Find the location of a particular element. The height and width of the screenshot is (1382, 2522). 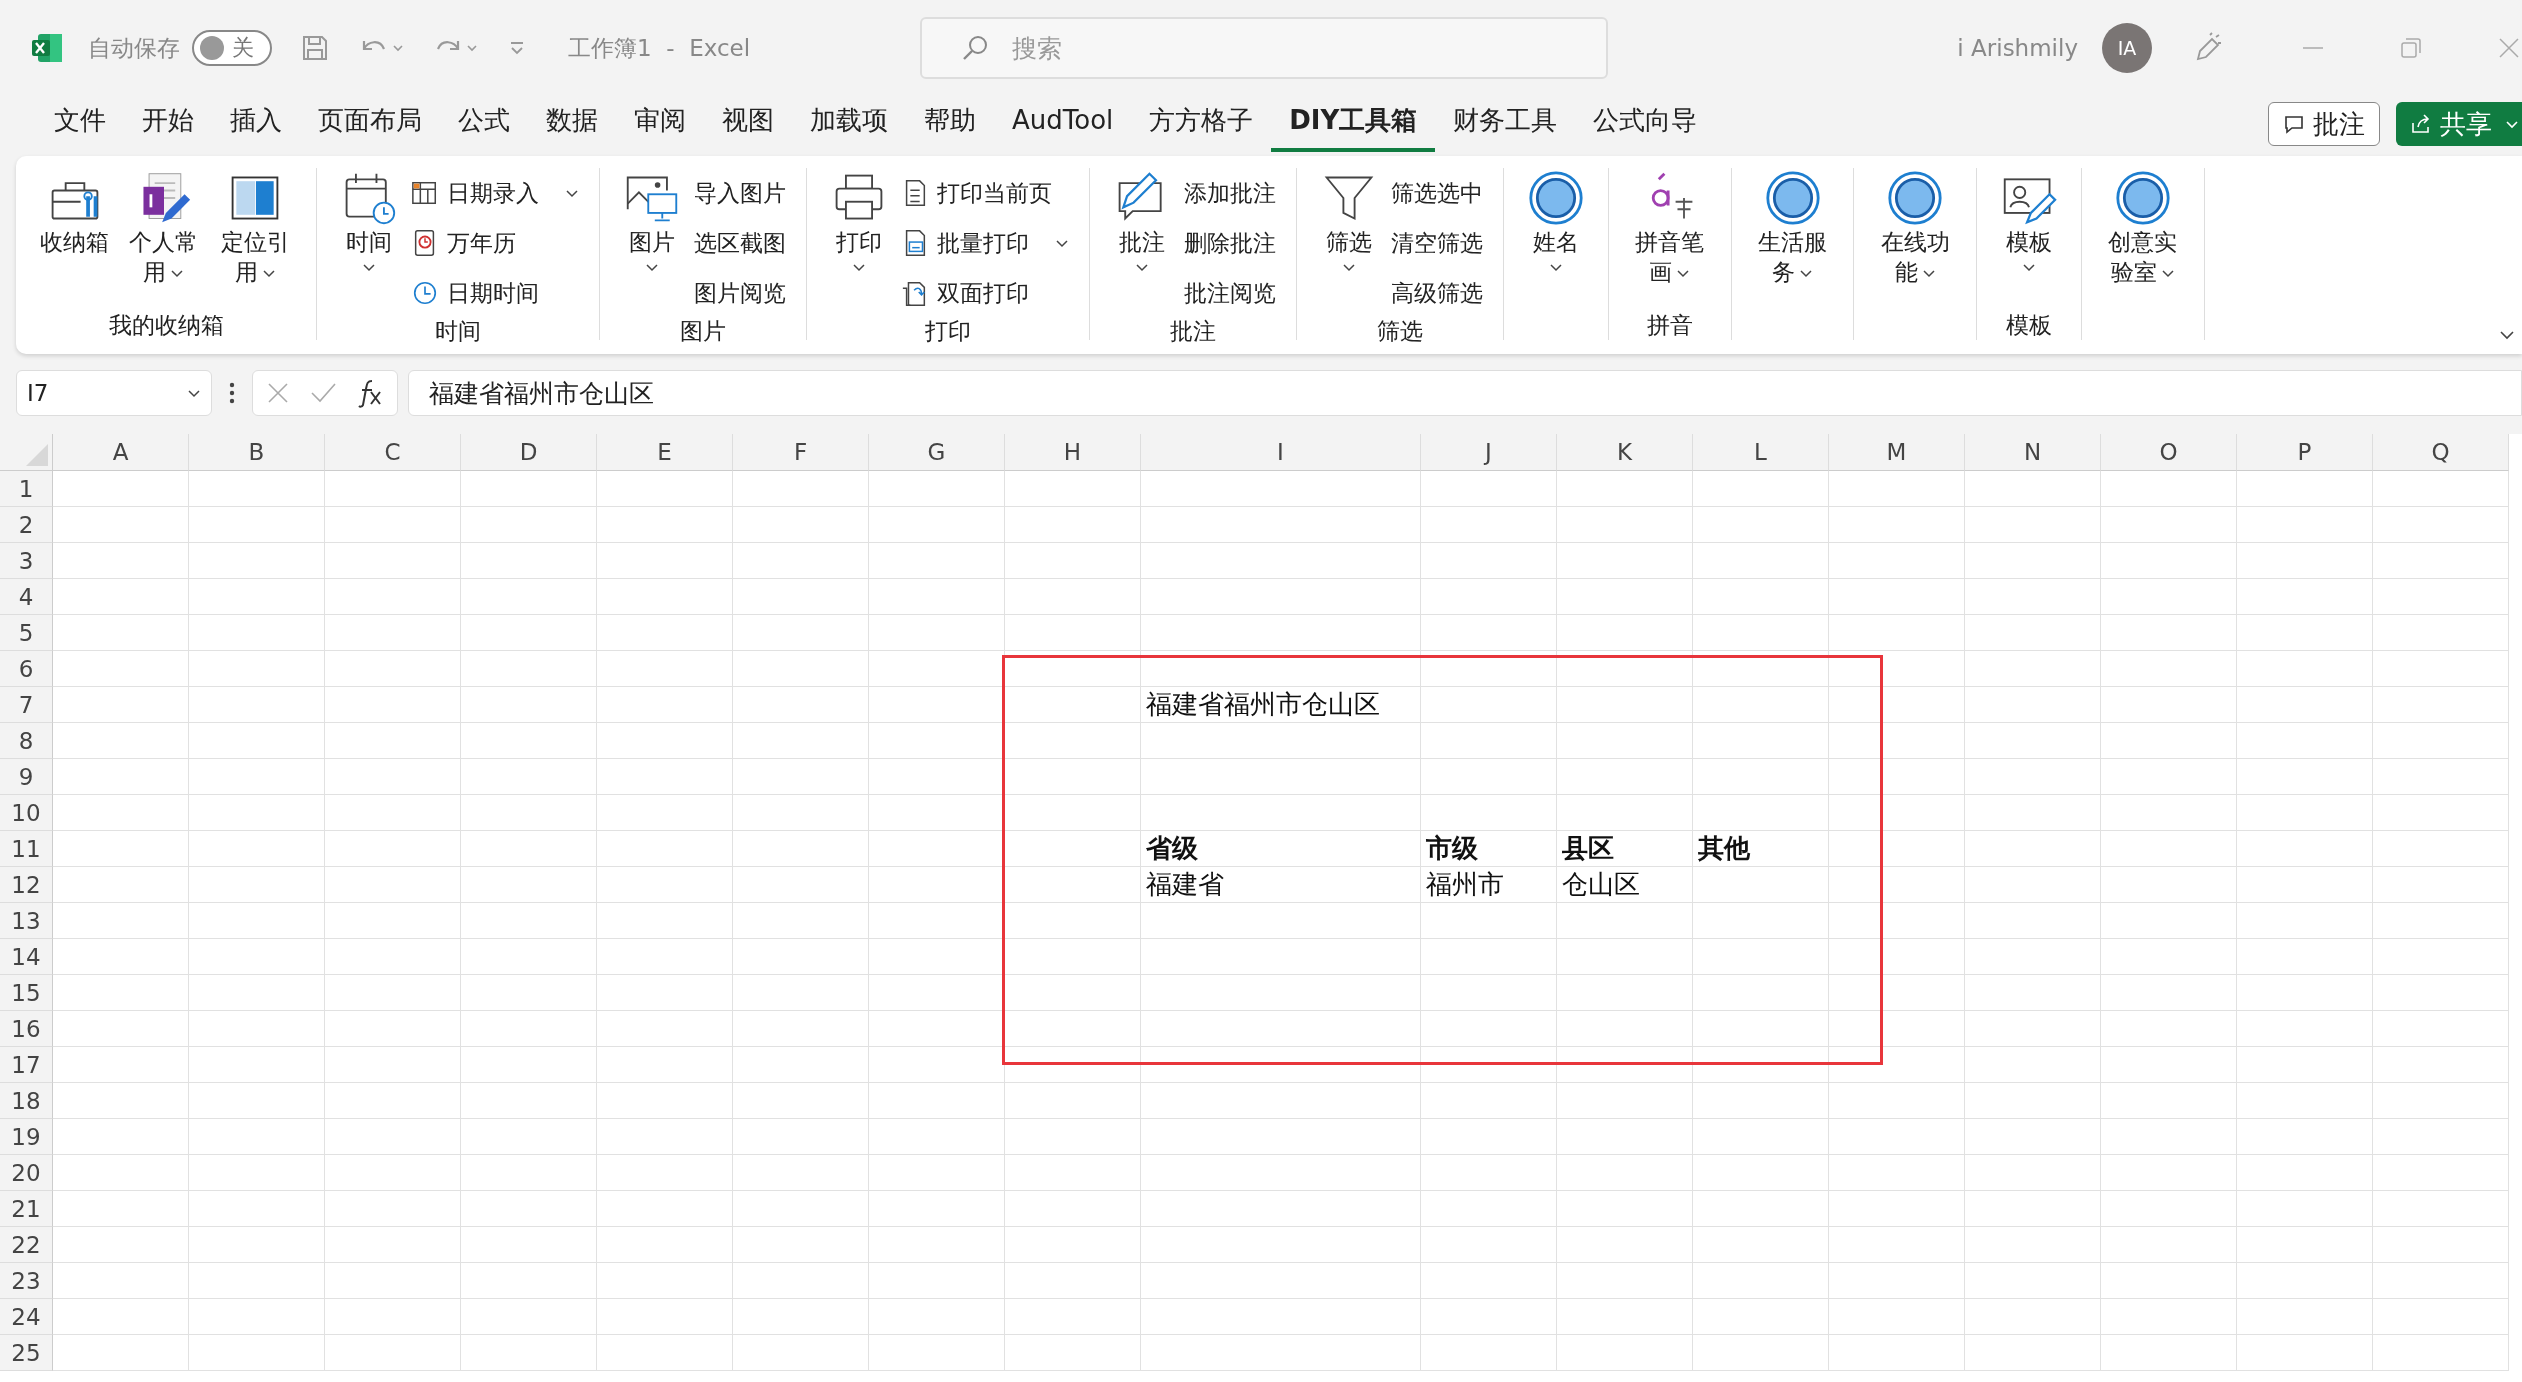

ribbon-button: 清空筛选 is located at coordinates (1437, 243).